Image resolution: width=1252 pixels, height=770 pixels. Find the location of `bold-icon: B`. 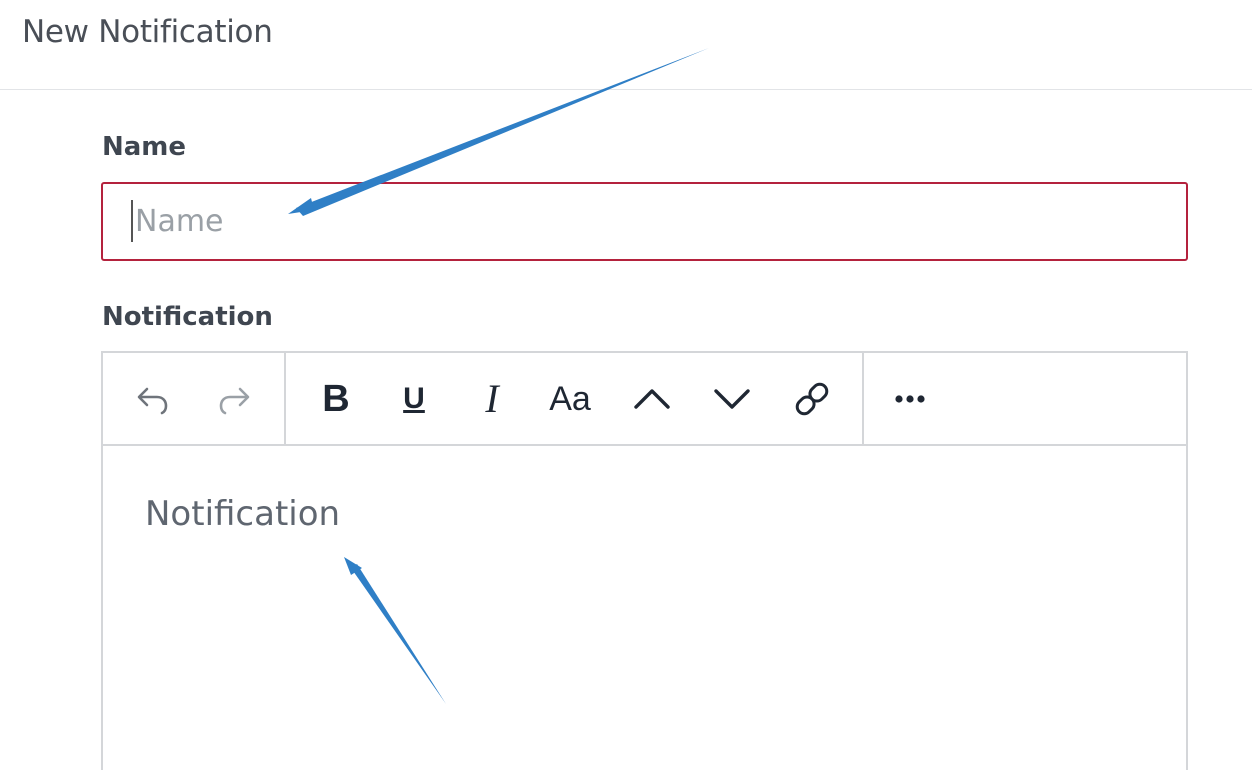

bold-icon: B is located at coordinates (336, 399).